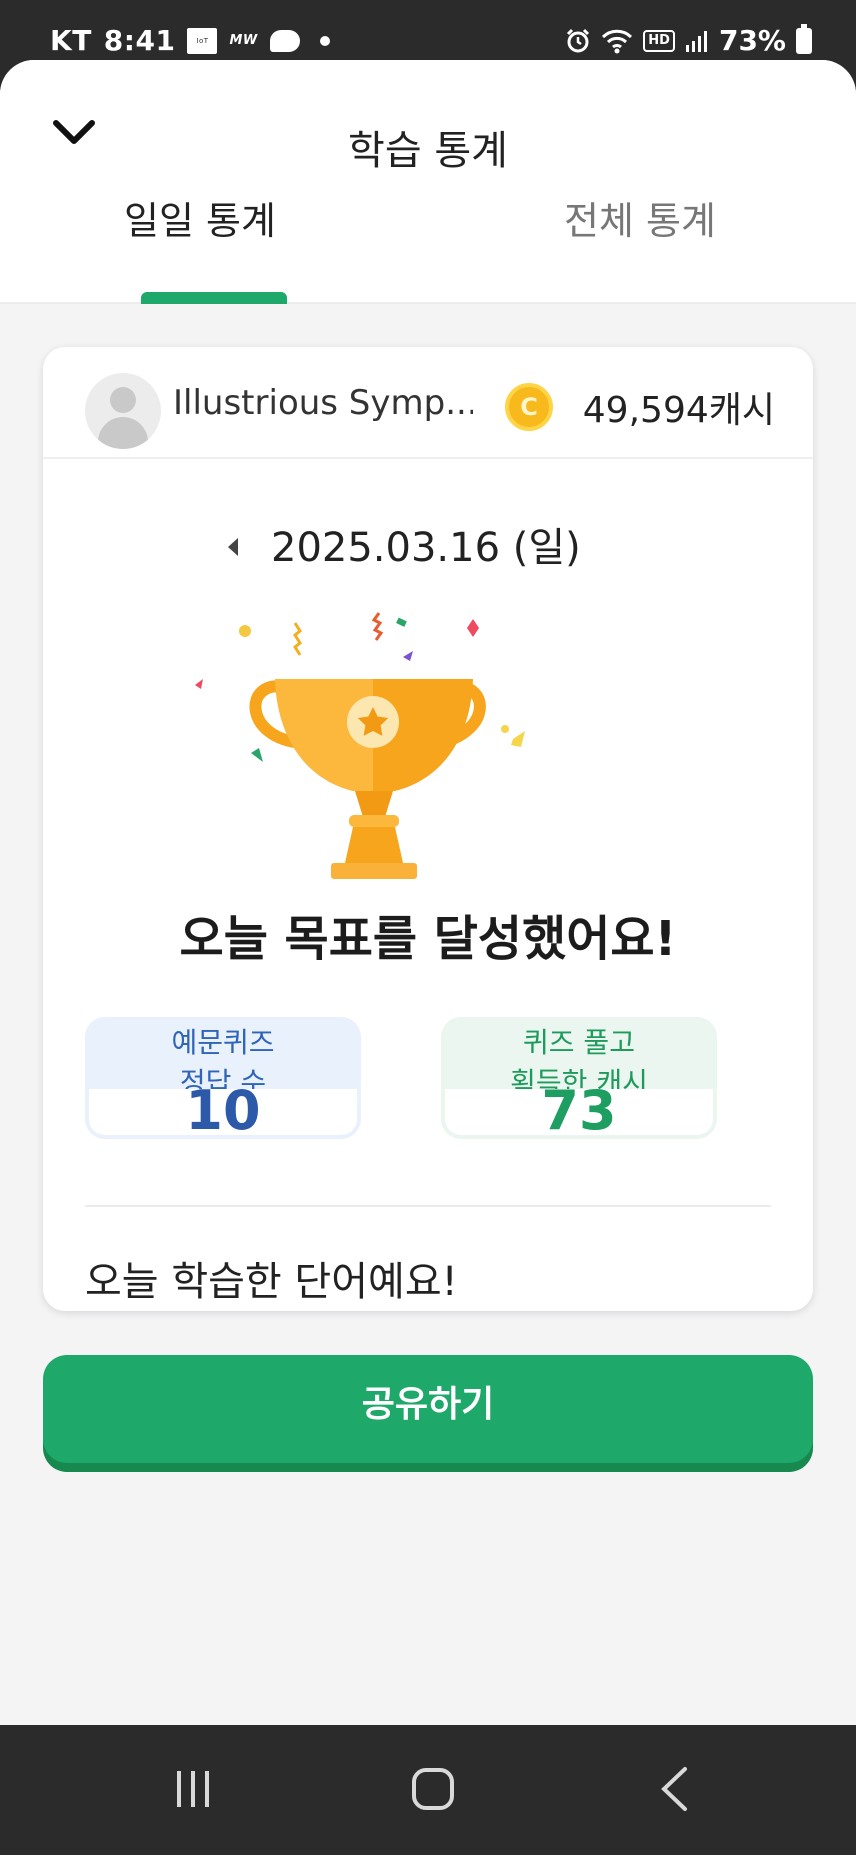 The height and width of the screenshot is (1855, 856). What do you see at coordinates (579, 1078) in the screenshot?
I see `stat-cash-earned: 퀴즈 풀고 획득한 캐시 73` at bounding box center [579, 1078].